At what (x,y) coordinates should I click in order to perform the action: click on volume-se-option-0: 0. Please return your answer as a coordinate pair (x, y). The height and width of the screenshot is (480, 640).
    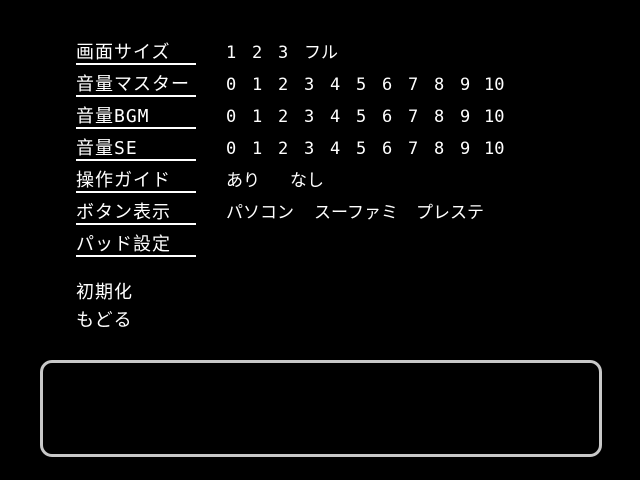
    Looking at the image, I should click on (231, 149).